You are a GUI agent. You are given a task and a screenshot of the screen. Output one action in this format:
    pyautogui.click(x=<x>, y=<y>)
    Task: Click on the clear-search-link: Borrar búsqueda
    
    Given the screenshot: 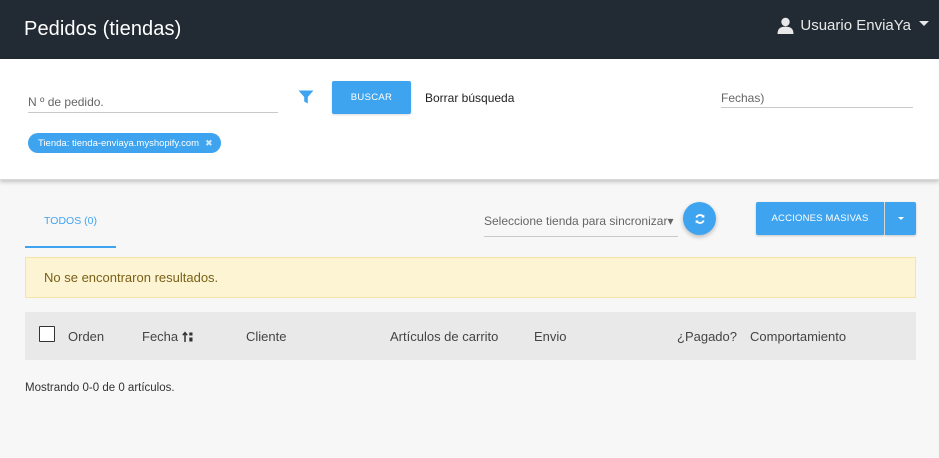 What is the action you would take?
    pyautogui.click(x=469, y=98)
    